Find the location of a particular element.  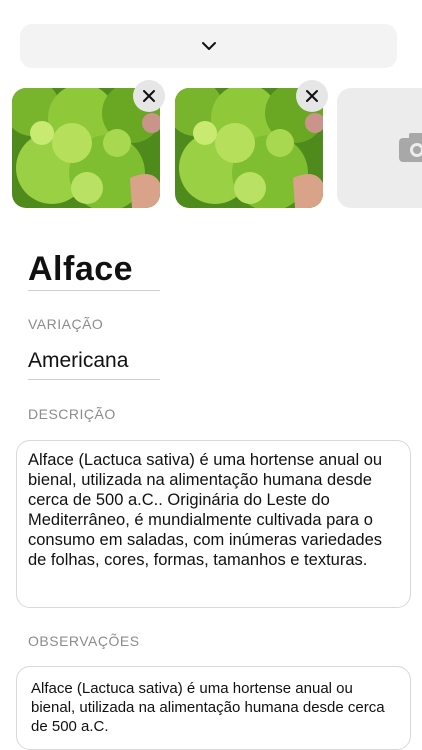

variation-field: Americana is located at coordinates (94, 363).